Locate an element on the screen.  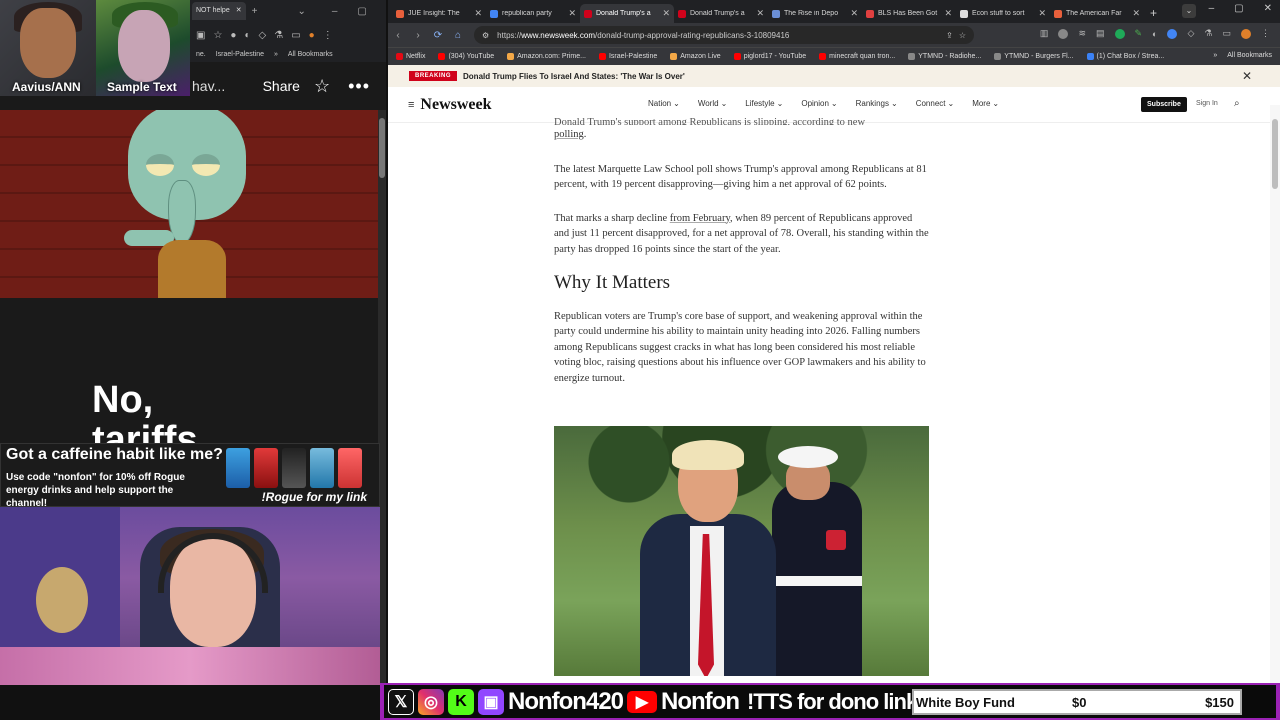
nav-item: World ⌄ is located at coordinates (712, 103).